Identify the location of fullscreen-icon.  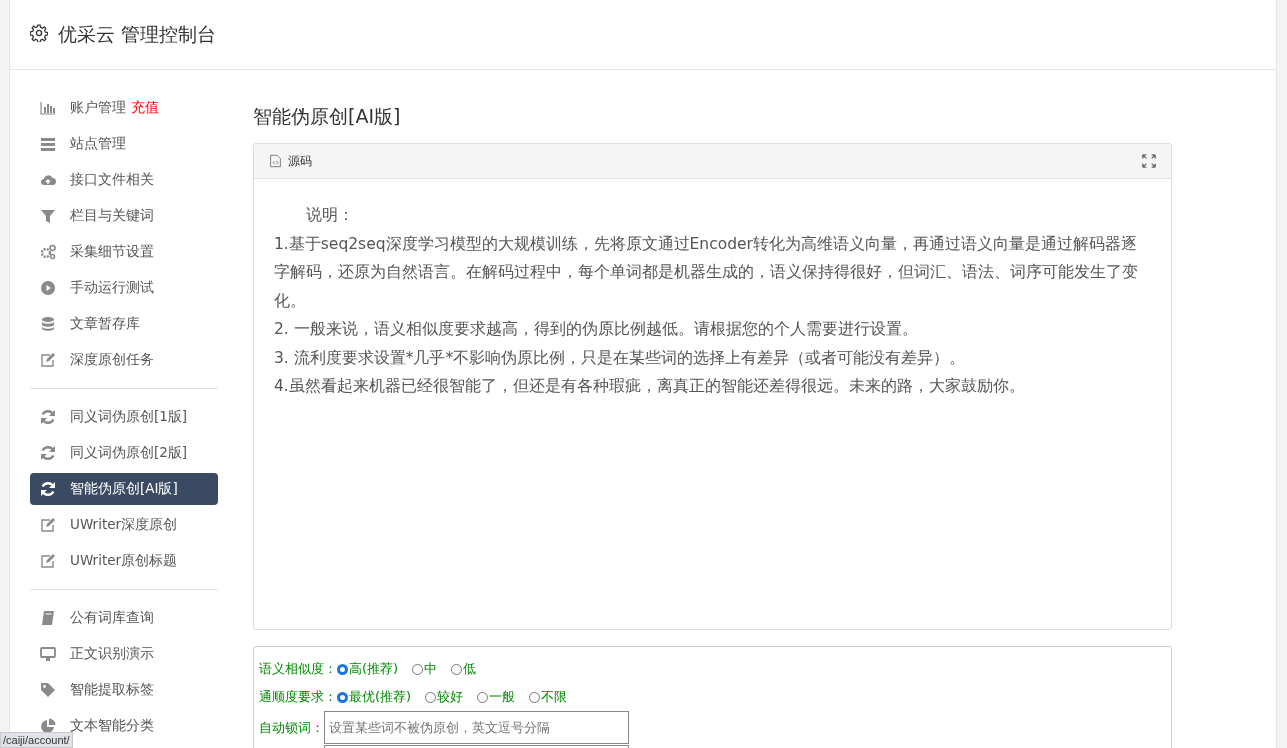
(1149, 161).